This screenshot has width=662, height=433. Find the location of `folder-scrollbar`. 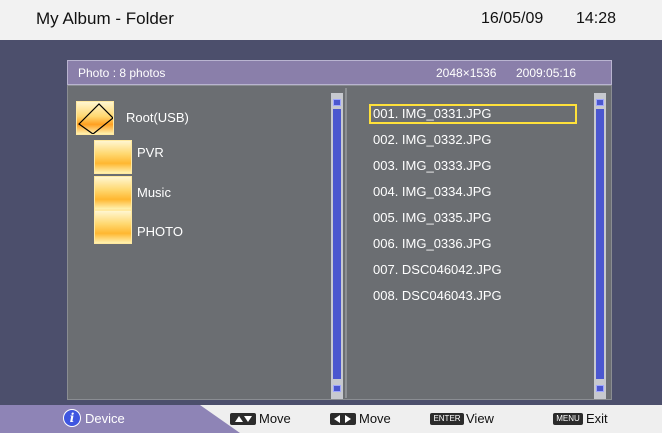

folder-scrollbar is located at coordinates (337, 246).